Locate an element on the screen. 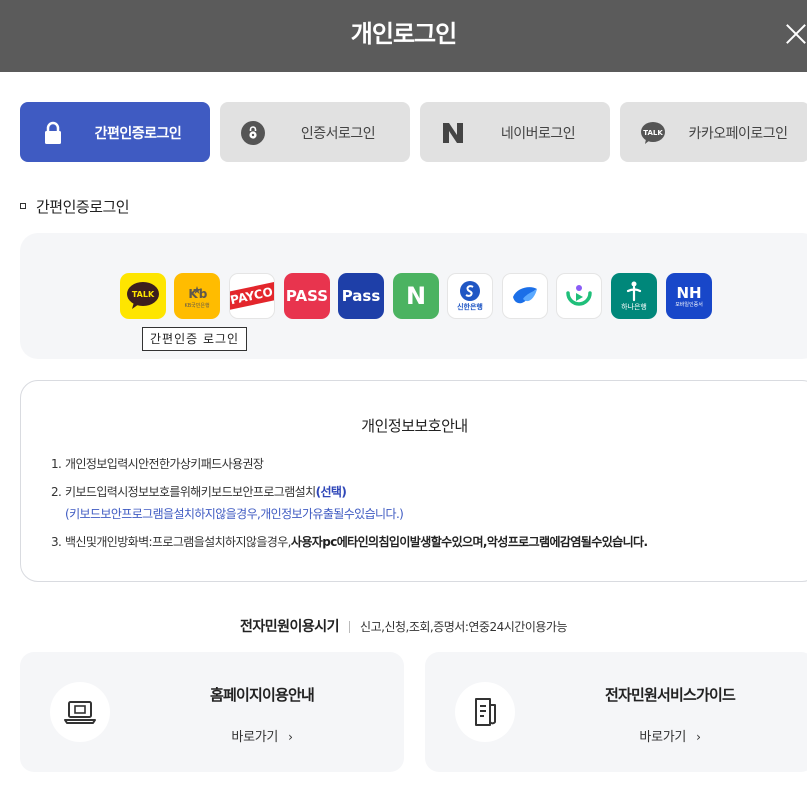  hana-logo-icon is located at coordinates (634, 291).